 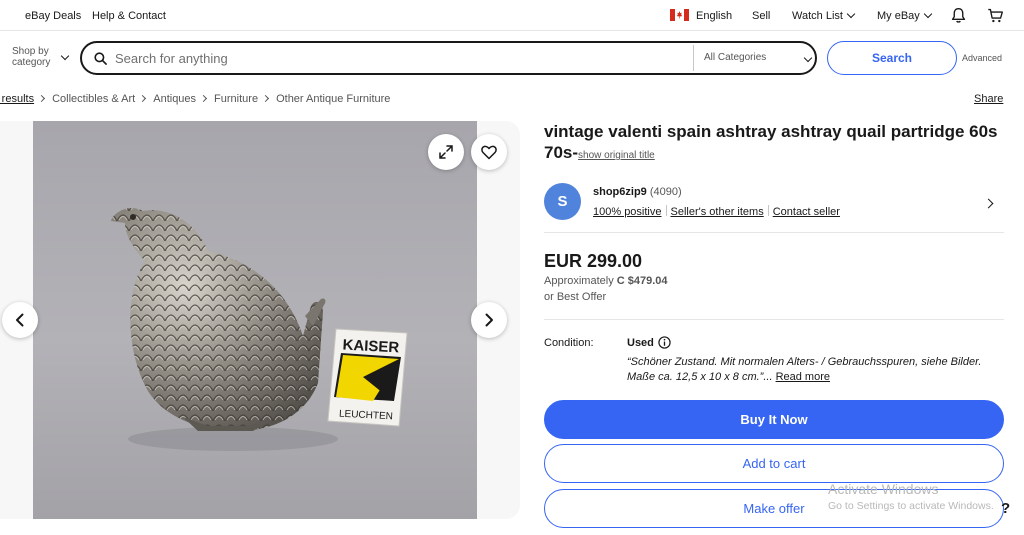 I want to click on search-input, so click(x=395, y=58).